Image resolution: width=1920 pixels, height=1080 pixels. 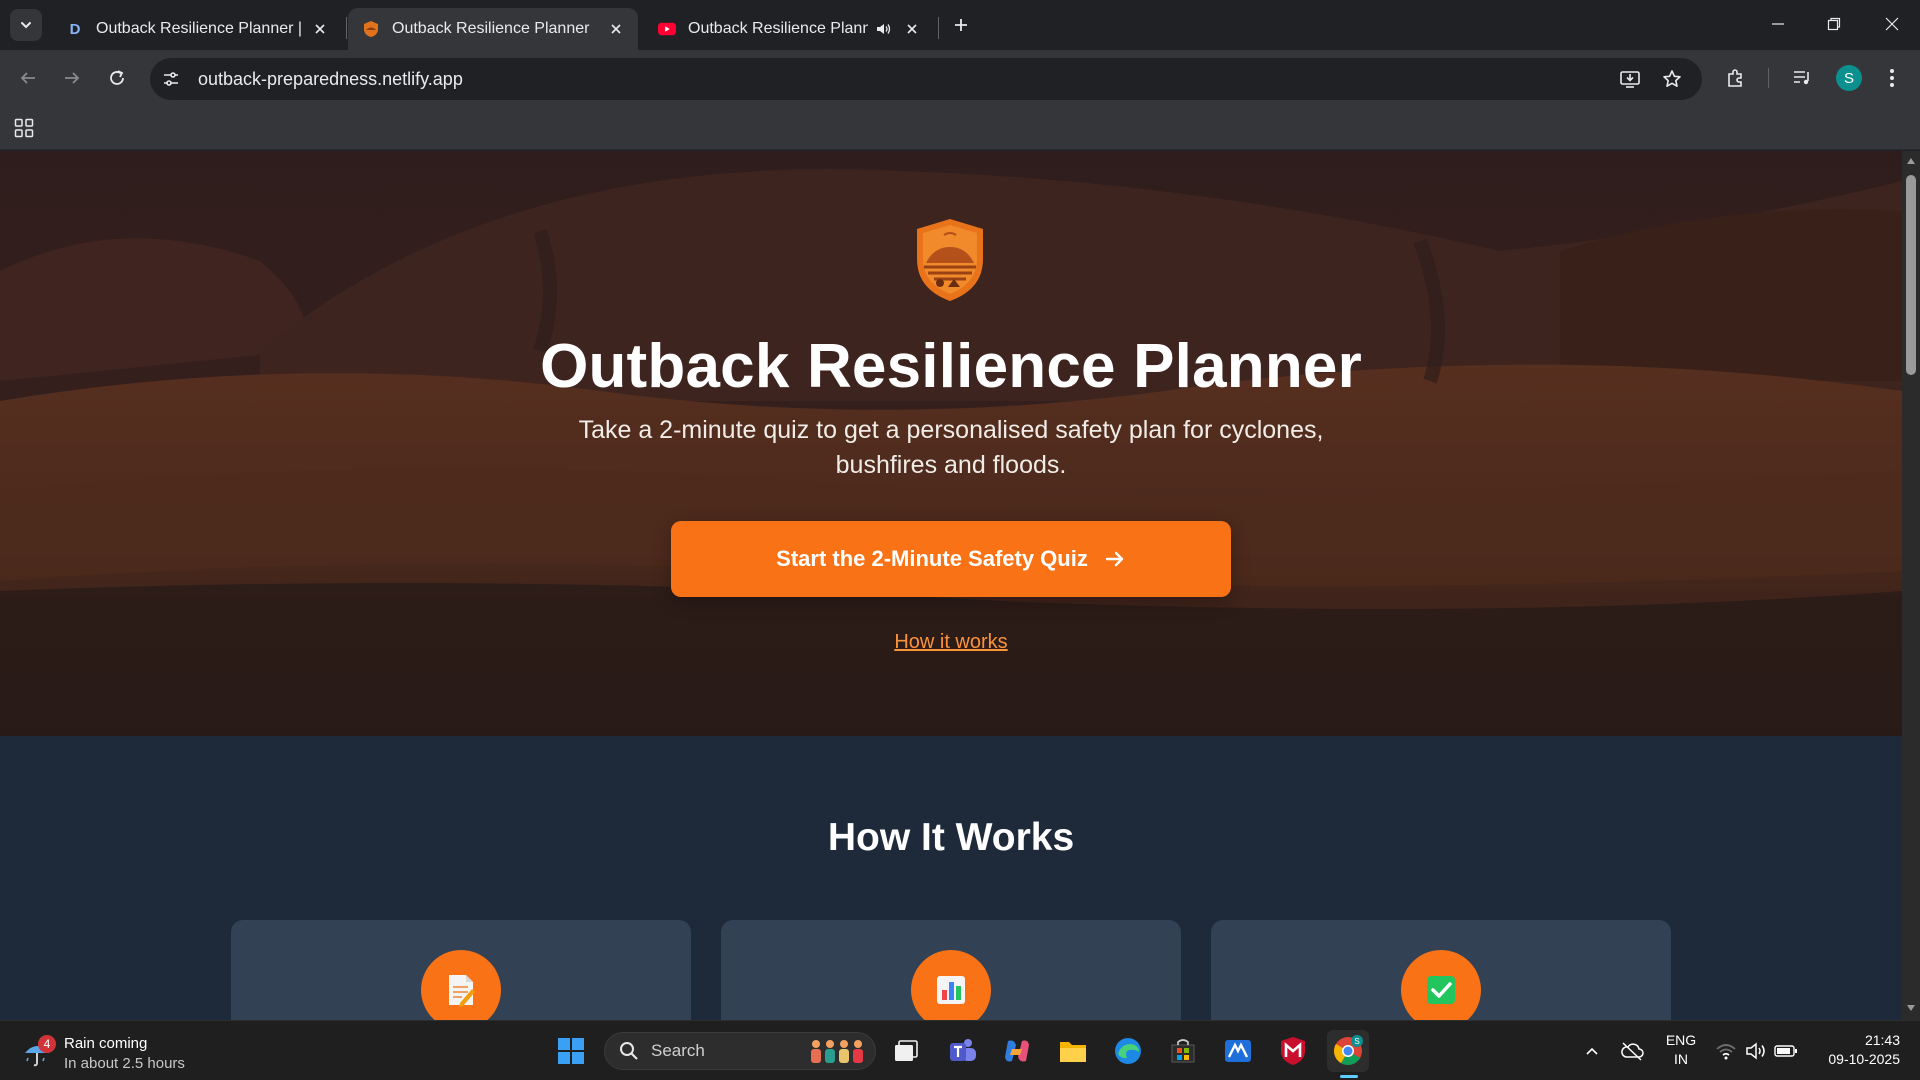 I want to click on chrome-icon: S, so click(x=1348, y=1050).